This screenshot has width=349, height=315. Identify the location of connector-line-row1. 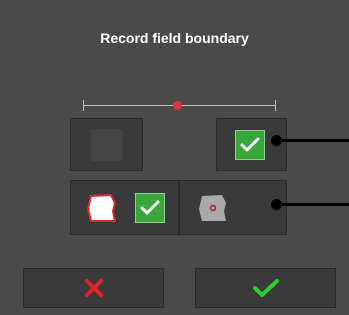
(312, 140).